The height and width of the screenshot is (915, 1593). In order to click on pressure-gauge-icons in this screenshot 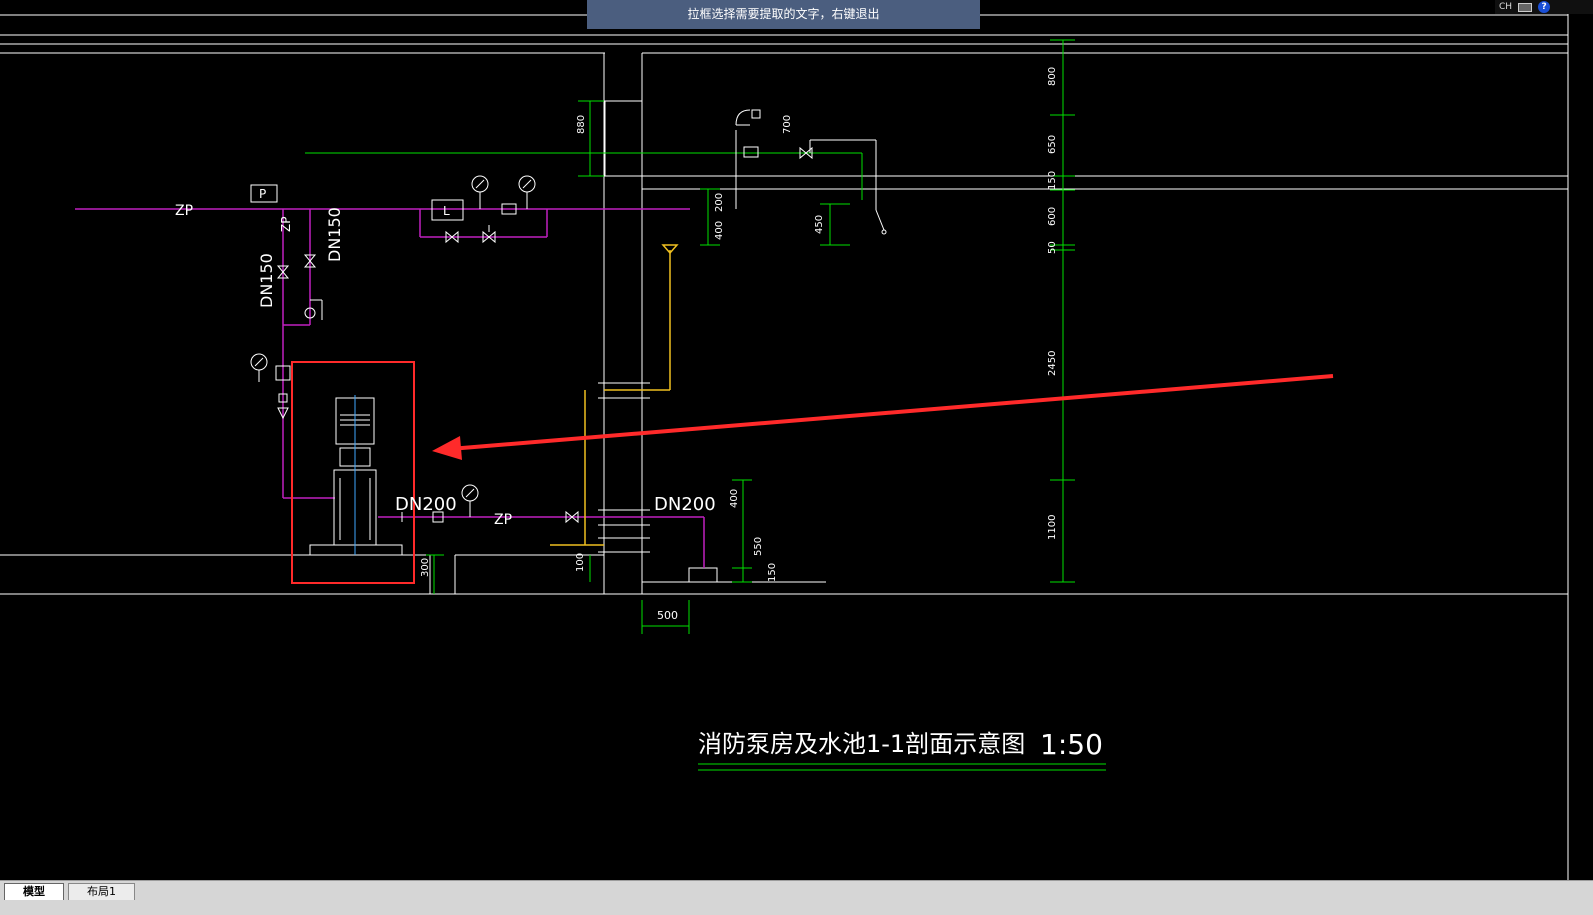, I will do `click(393, 346)`.